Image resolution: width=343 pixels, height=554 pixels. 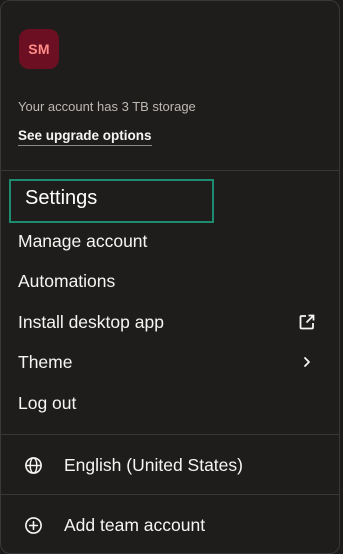 What do you see at coordinates (83, 240) in the screenshot?
I see `menu-item-label: Manage account` at bounding box center [83, 240].